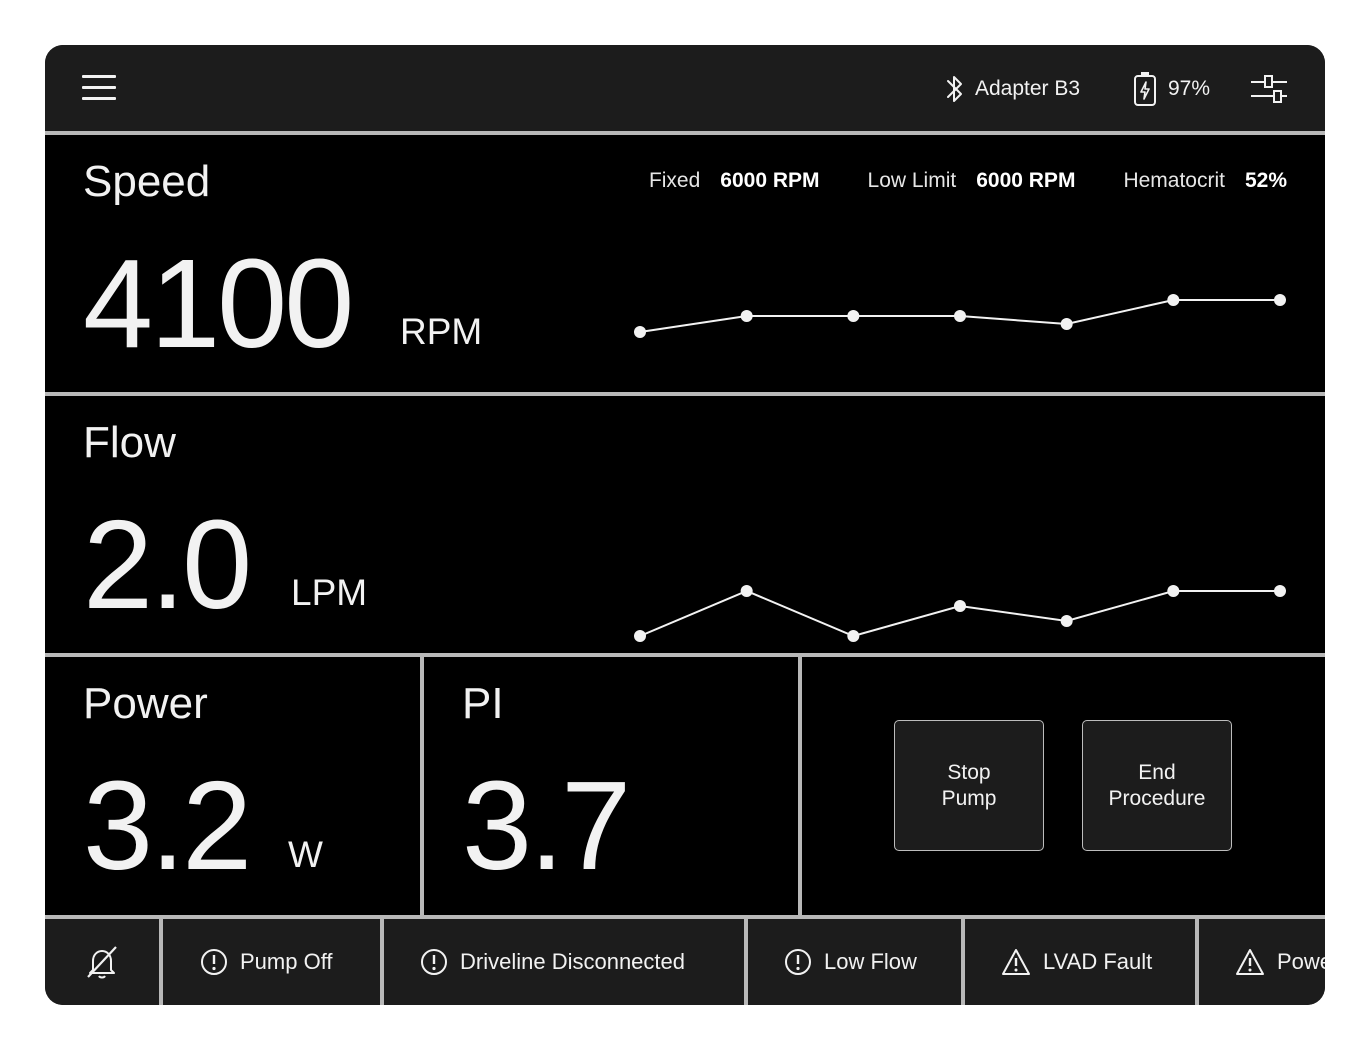 The width and height of the screenshot is (1365, 1045). Describe the element at coordinates (572, 961) in the screenshot. I see `alarm-label: Driveline Disconnected` at that location.